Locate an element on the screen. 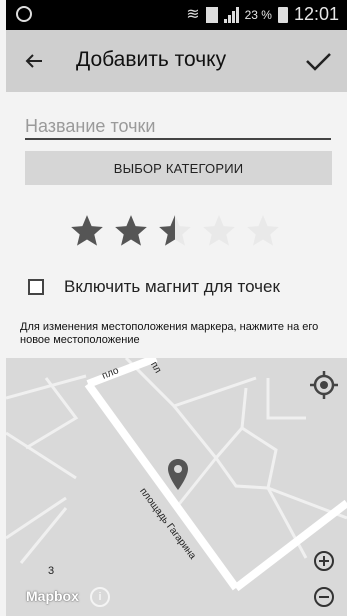 Image resolution: width=347 pixels, height=616 pixels. back-button is located at coordinates (34, 61).